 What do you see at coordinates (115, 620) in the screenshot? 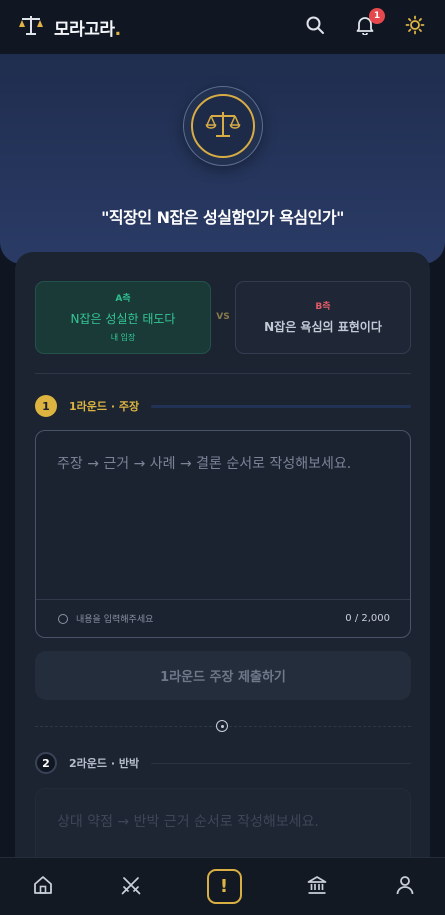
I see `input-status-text: 내용을 입력해주세요` at bounding box center [115, 620].